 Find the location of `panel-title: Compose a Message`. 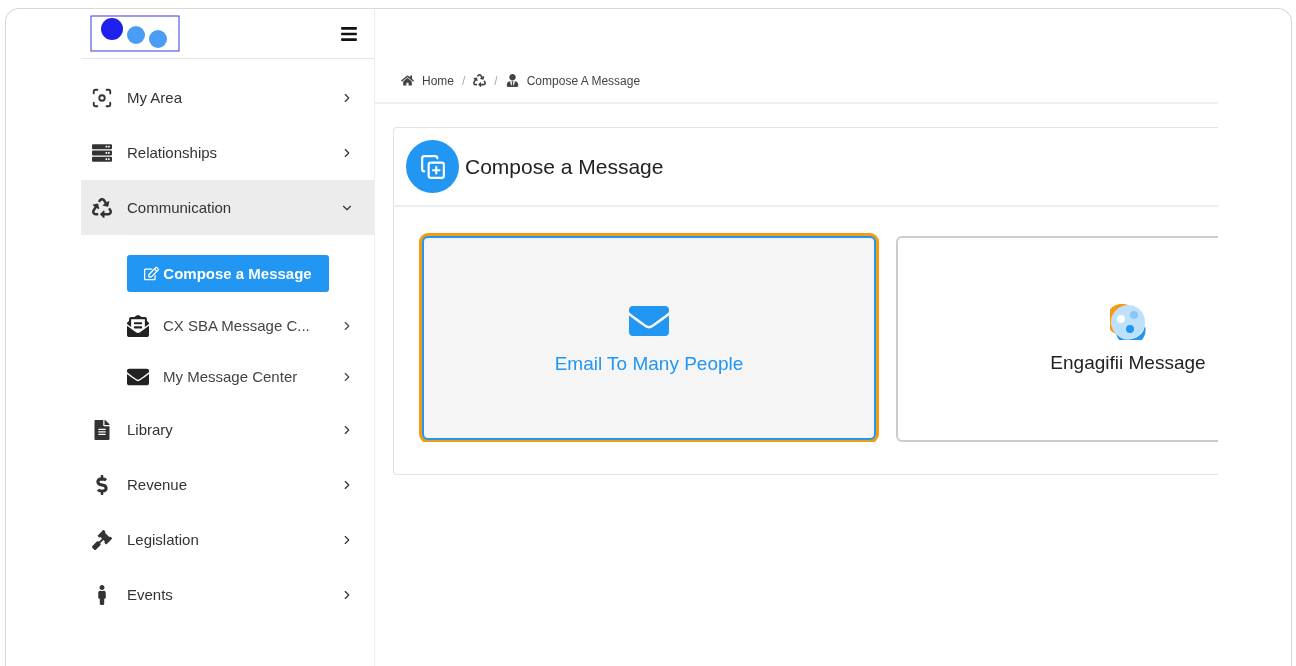

panel-title: Compose a Message is located at coordinates (564, 166).